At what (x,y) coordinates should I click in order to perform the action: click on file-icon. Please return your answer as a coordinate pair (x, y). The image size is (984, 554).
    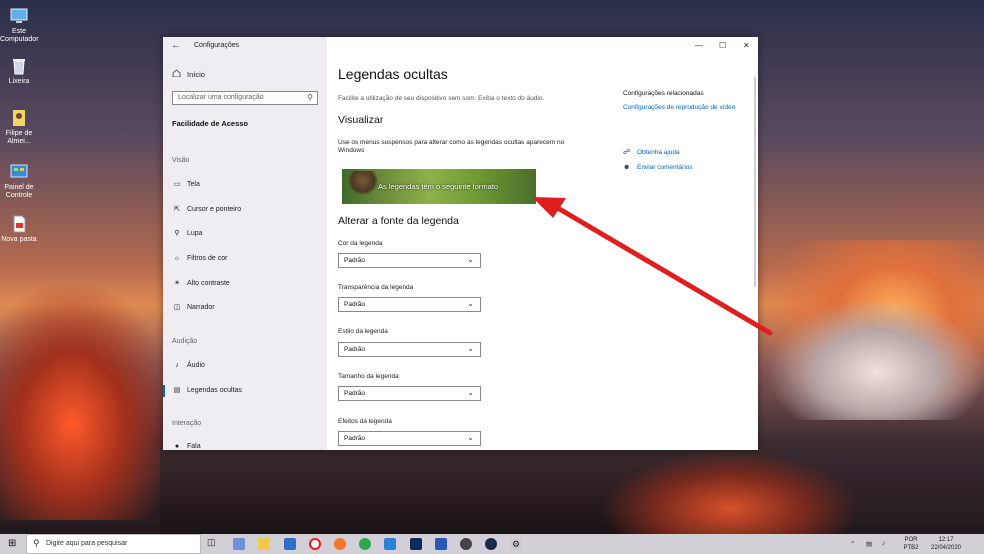
    Looking at the image, I should click on (19, 224).